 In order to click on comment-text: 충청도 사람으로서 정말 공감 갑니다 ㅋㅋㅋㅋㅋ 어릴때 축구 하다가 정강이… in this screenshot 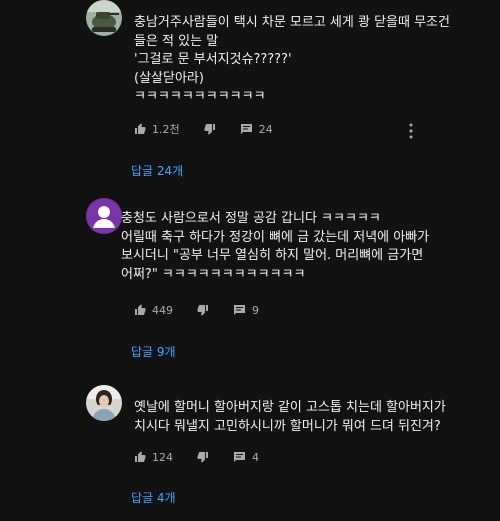, I will do `click(275, 246)`.